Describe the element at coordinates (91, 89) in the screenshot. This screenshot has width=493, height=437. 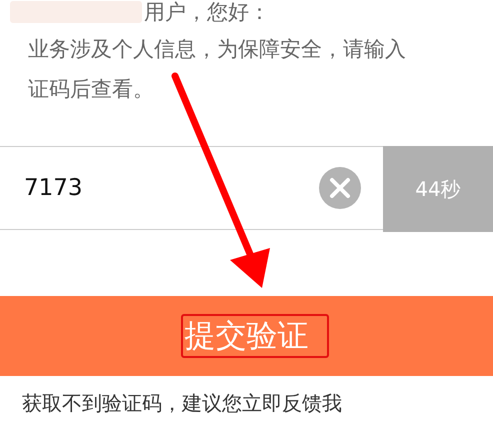
I see `notice-text: 证码后查看。` at that location.